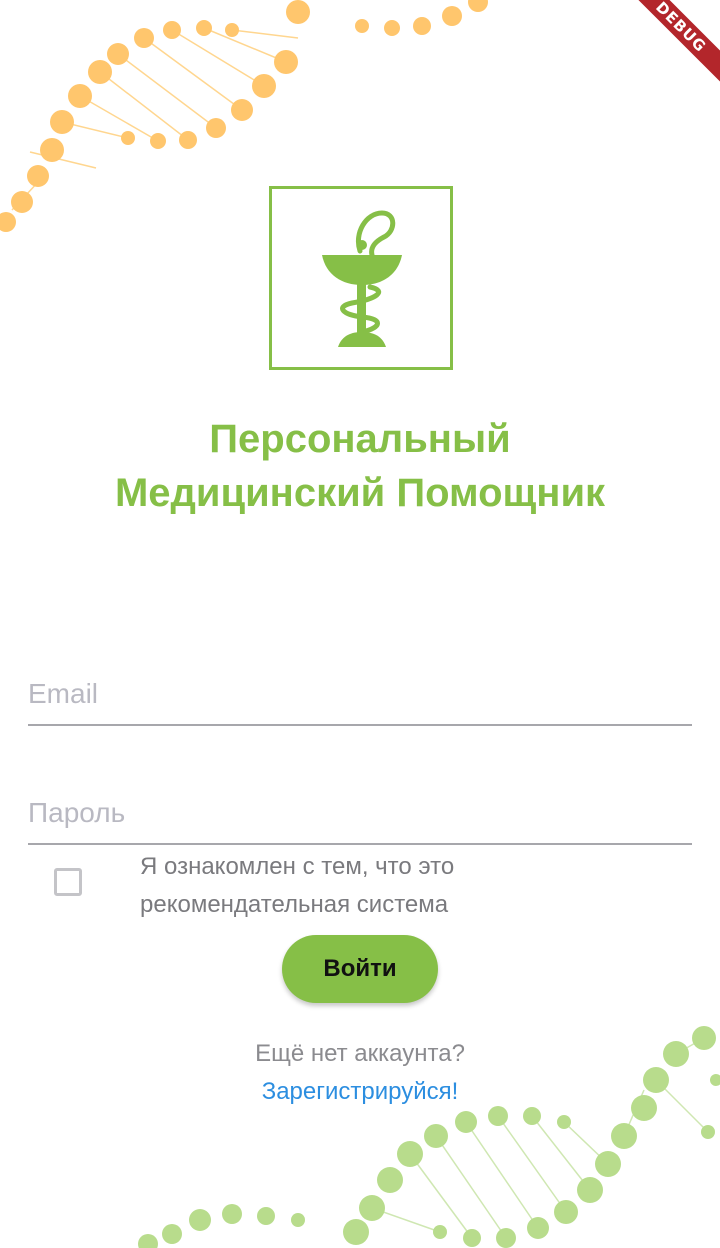 Image resolution: width=720 pixels, height=1248 pixels. I want to click on app-title: Персональный Медицинский Помощник, so click(360, 466).